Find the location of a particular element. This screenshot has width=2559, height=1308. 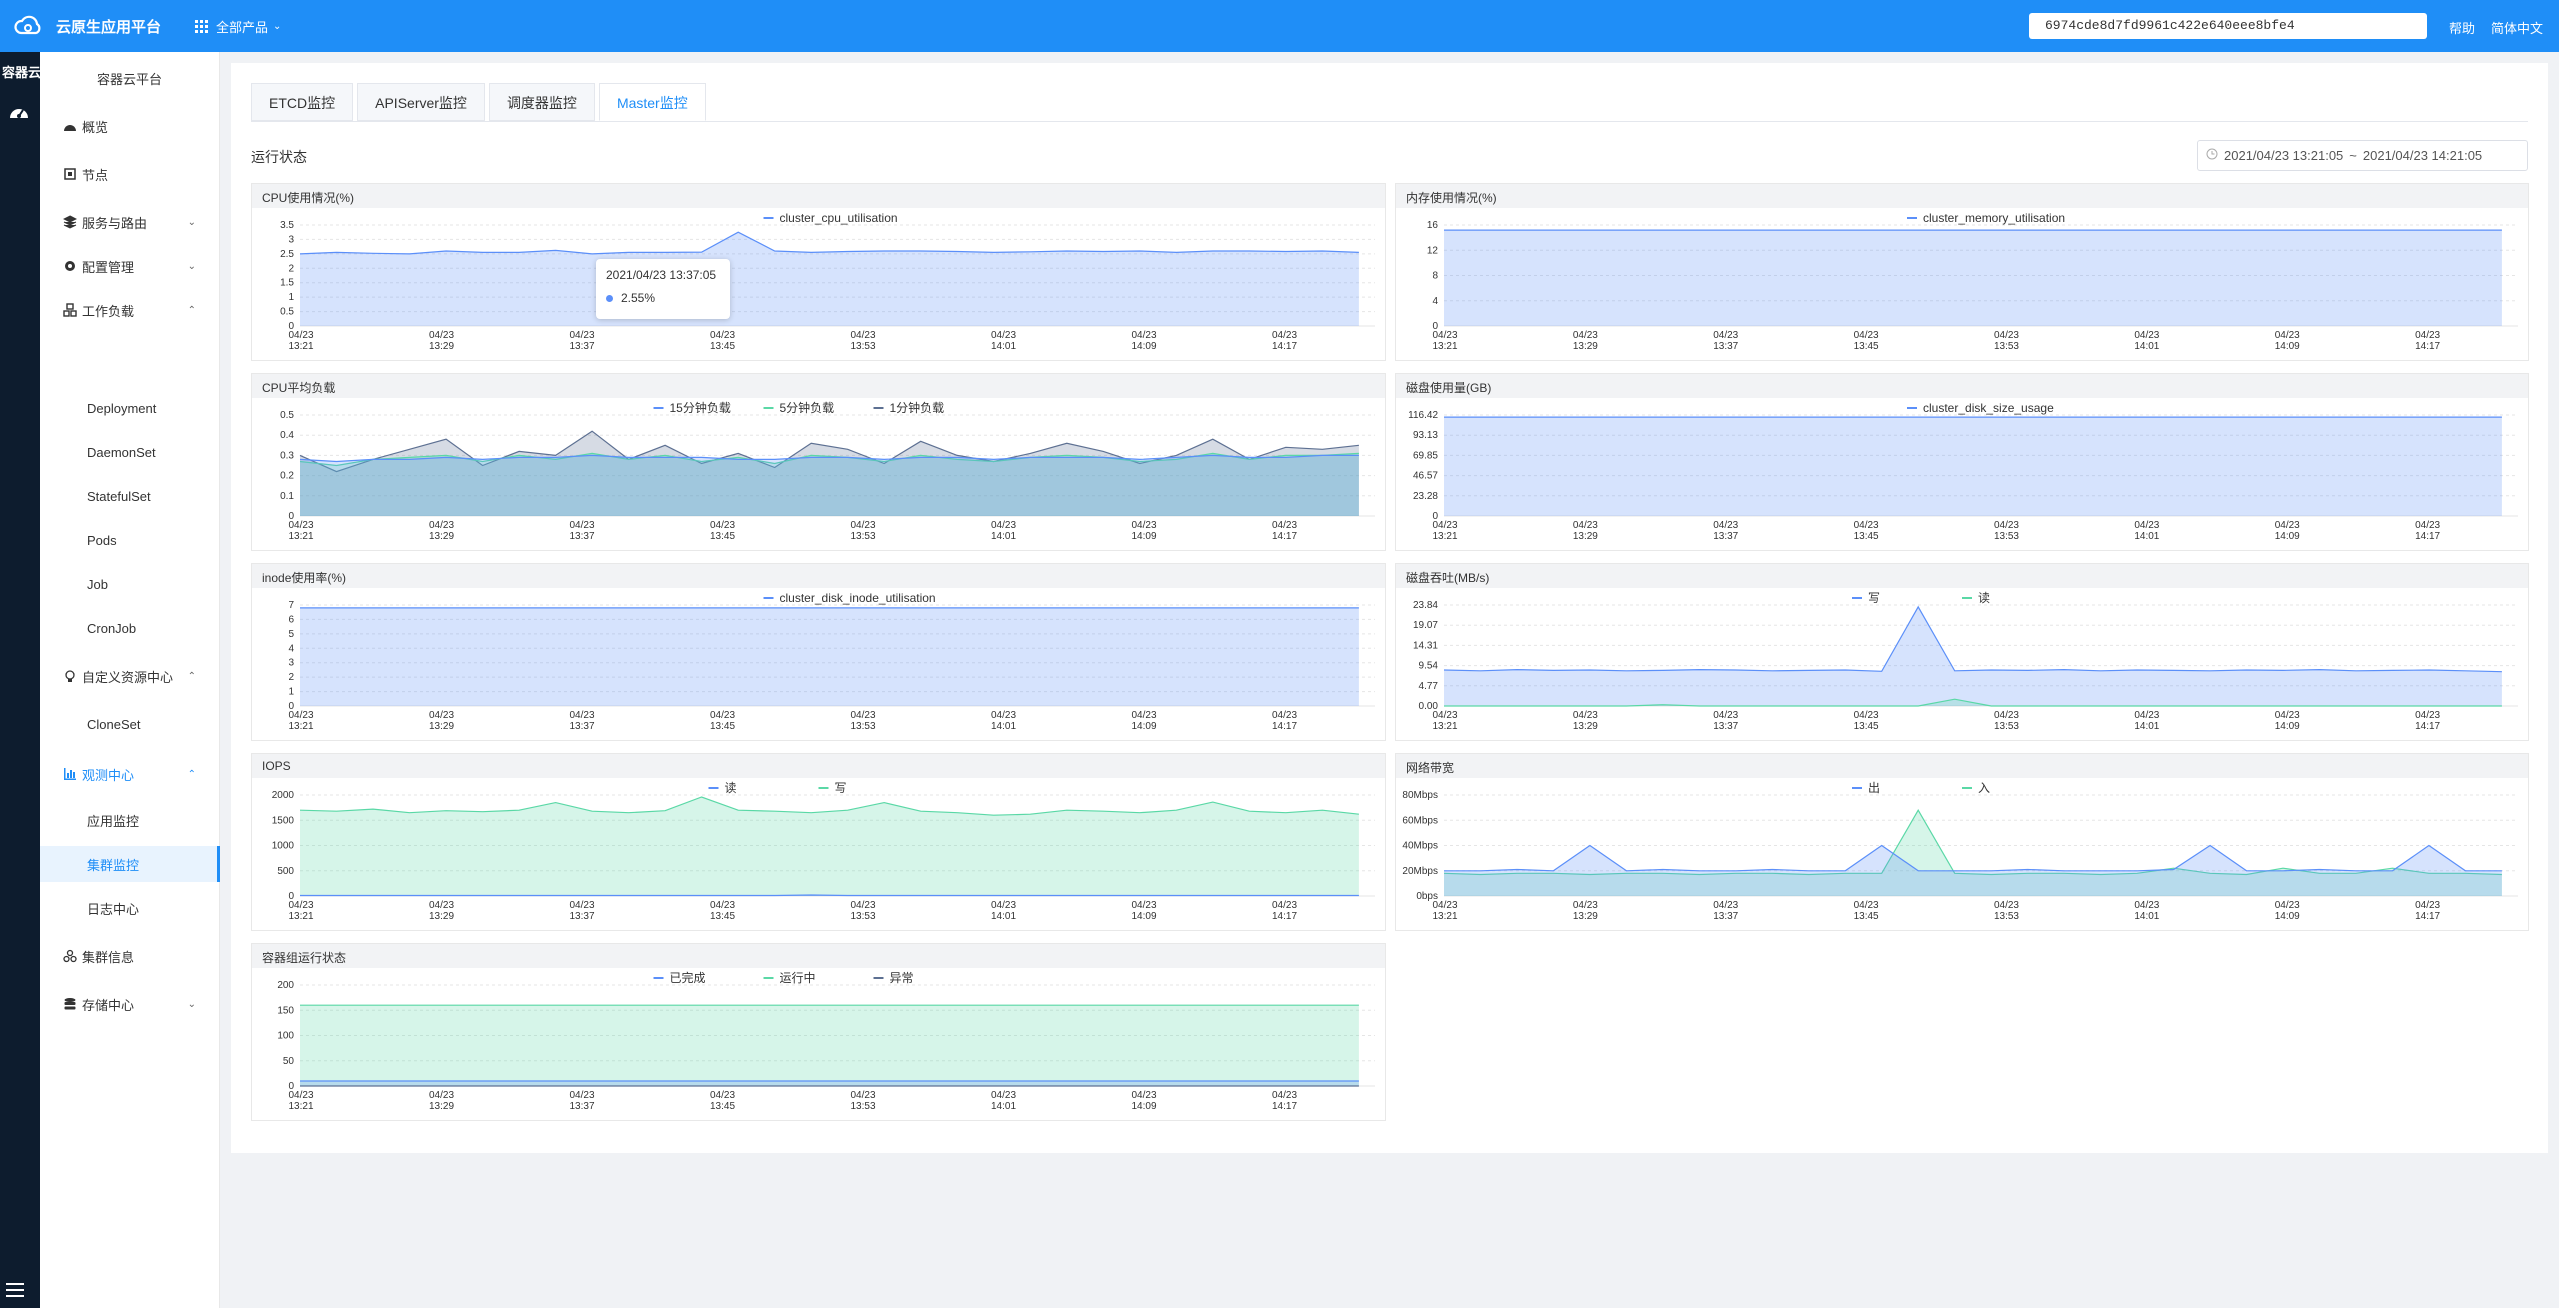

sidebar-item-storage: 存储中心 ⌄ is located at coordinates (130, 1004).